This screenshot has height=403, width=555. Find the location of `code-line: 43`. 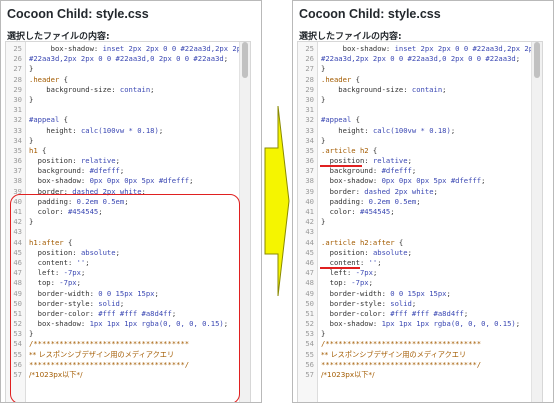

code-line: 43 is located at coordinates (415, 232).